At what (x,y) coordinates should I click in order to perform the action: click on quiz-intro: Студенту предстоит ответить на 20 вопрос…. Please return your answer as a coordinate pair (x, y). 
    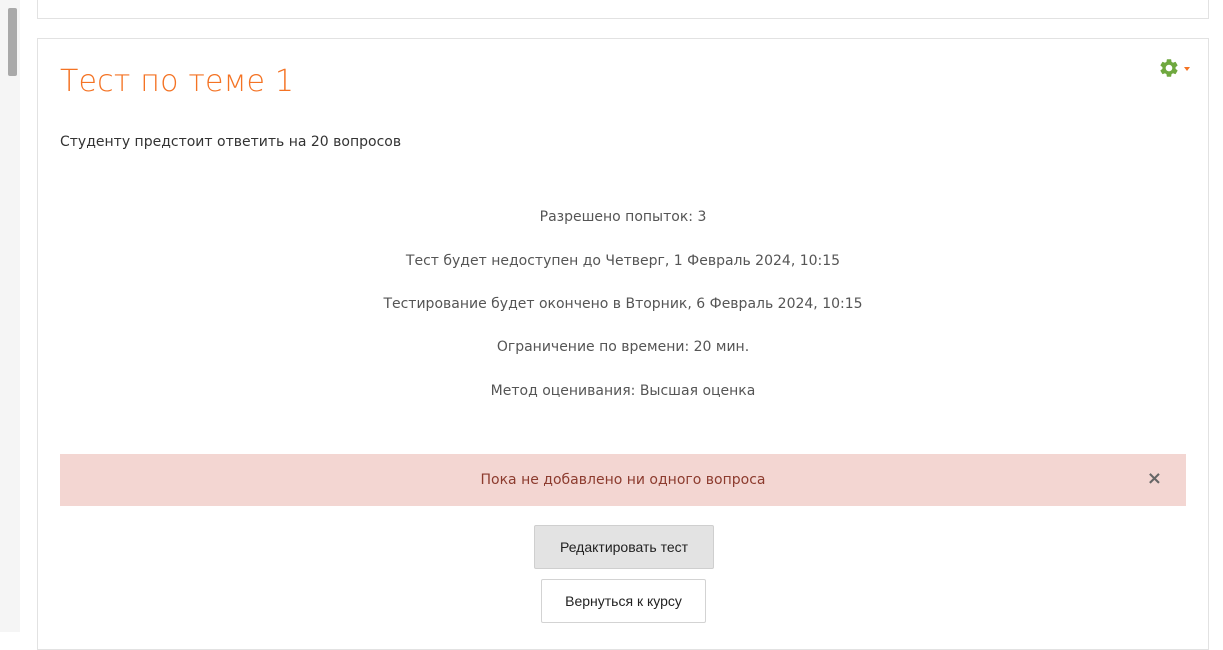
    Looking at the image, I should click on (231, 142).